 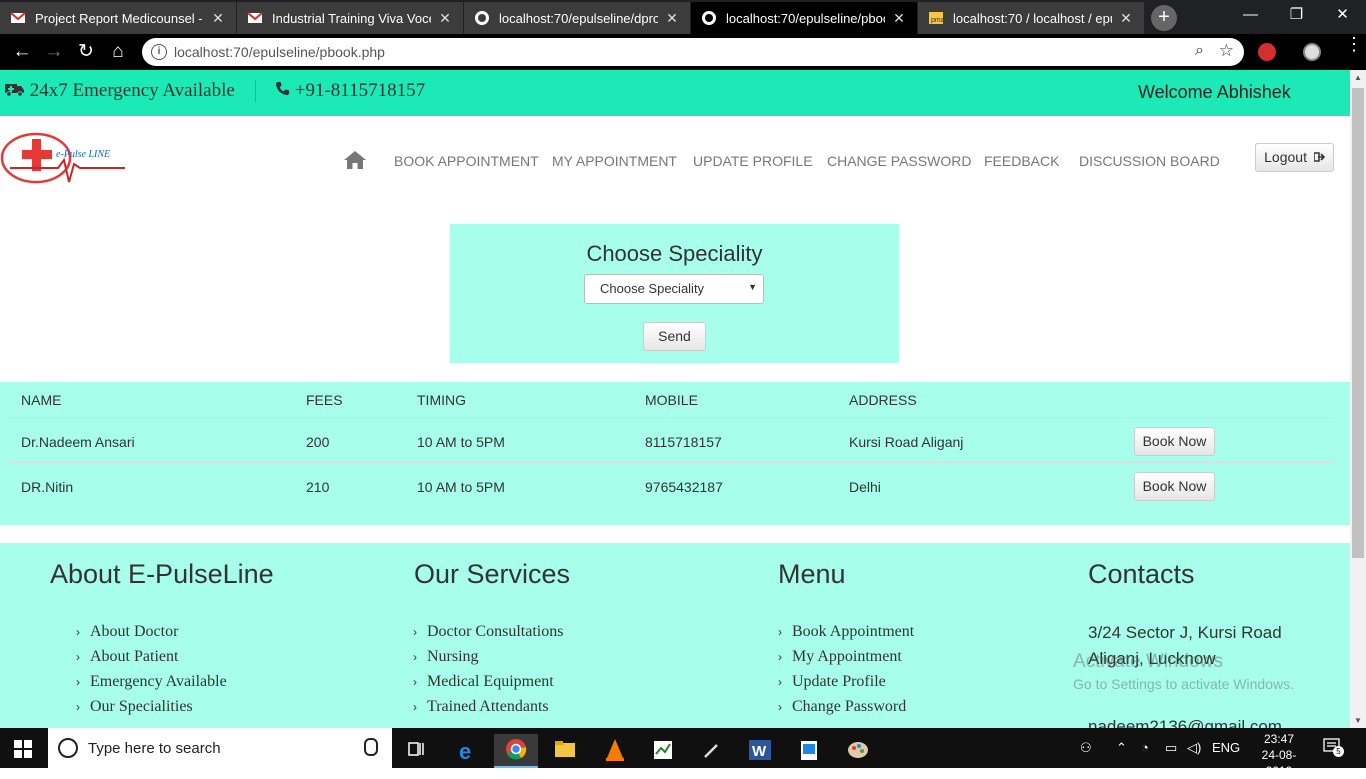 What do you see at coordinates (1086, 748) in the screenshot?
I see `people-icon: ⚇` at bounding box center [1086, 748].